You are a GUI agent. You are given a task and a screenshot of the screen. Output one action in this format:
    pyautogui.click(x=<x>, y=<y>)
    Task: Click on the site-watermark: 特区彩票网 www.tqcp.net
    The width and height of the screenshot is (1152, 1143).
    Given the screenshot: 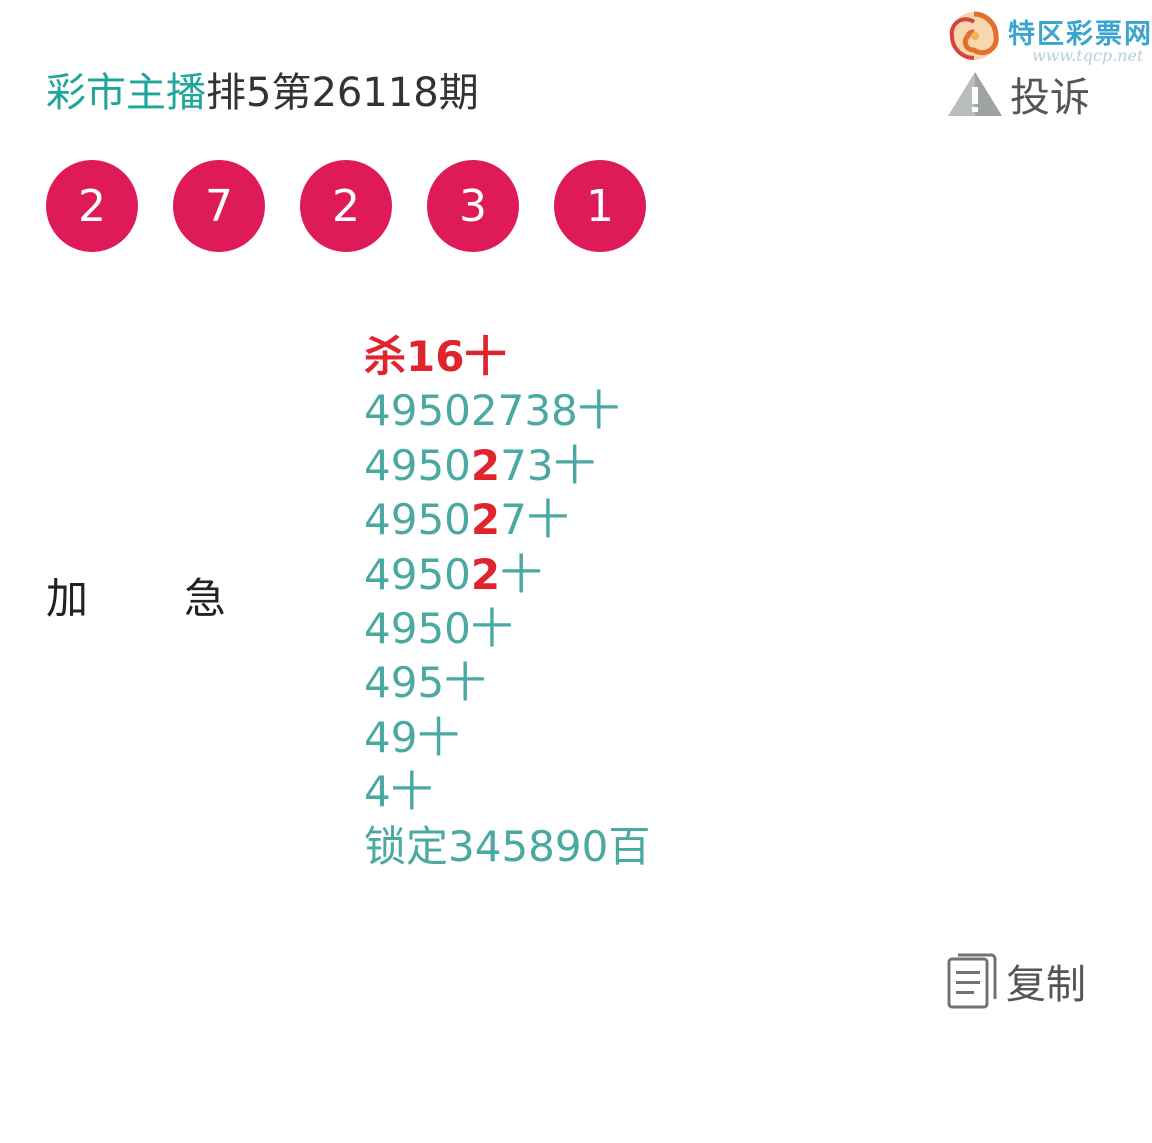 What is the action you would take?
    pyautogui.click(x=1049, y=38)
    